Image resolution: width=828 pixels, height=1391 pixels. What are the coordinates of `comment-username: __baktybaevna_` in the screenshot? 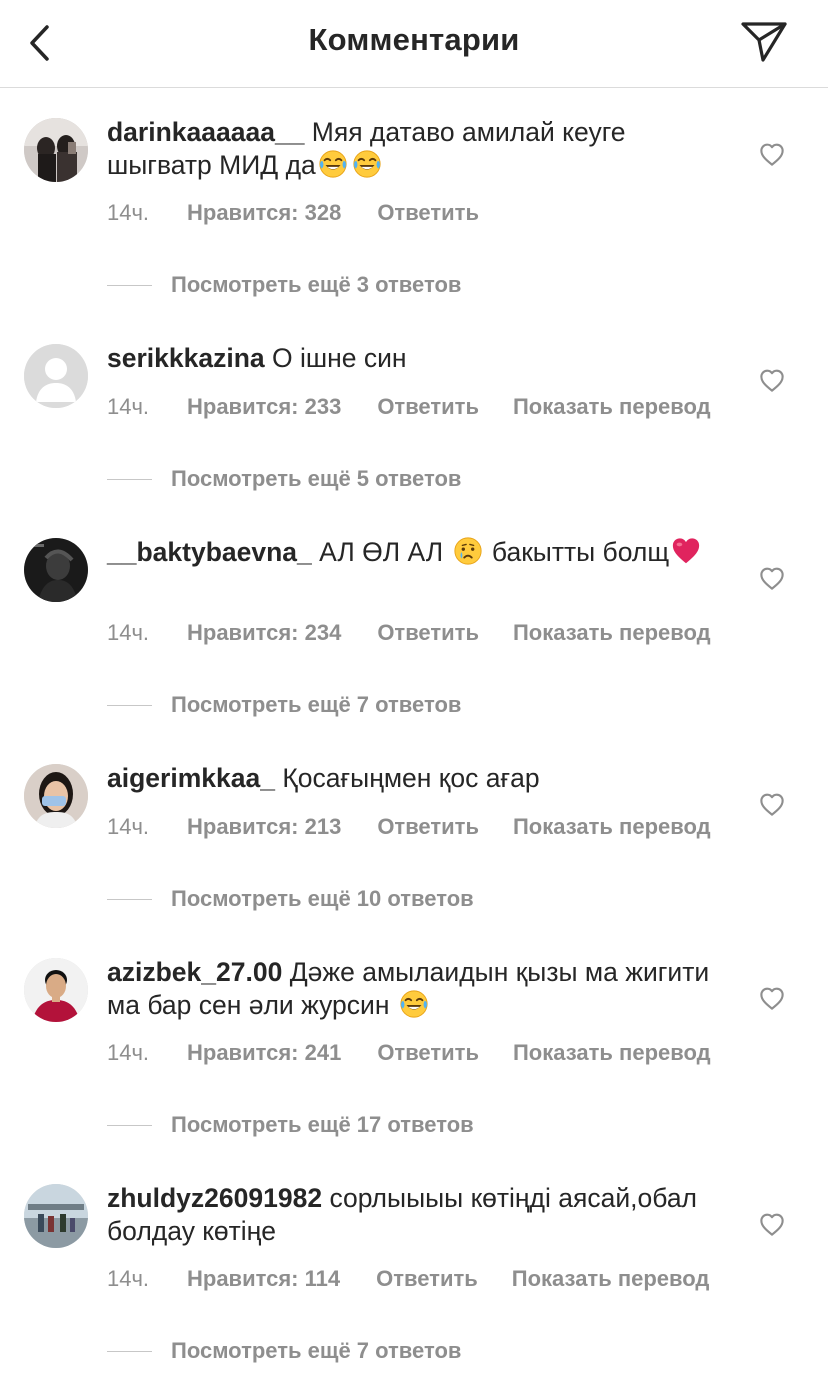 It's located at (209, 552).